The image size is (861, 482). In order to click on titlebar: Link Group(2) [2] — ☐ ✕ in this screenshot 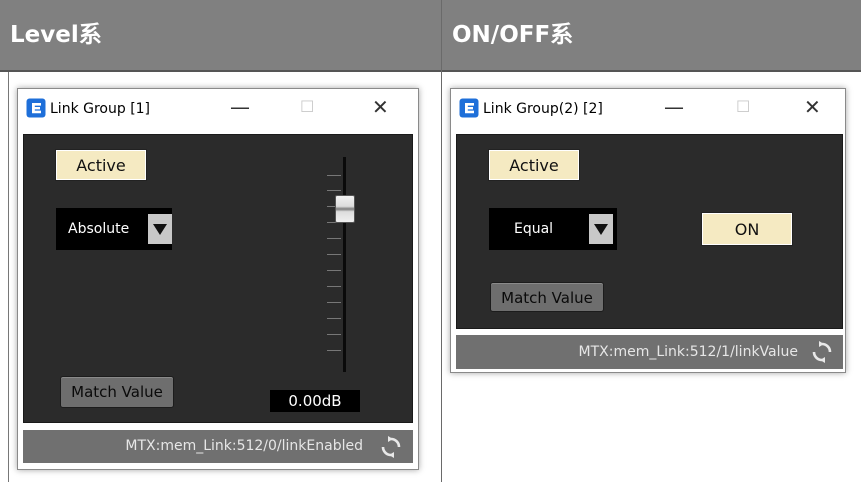, I will do `click(648, 109)`.